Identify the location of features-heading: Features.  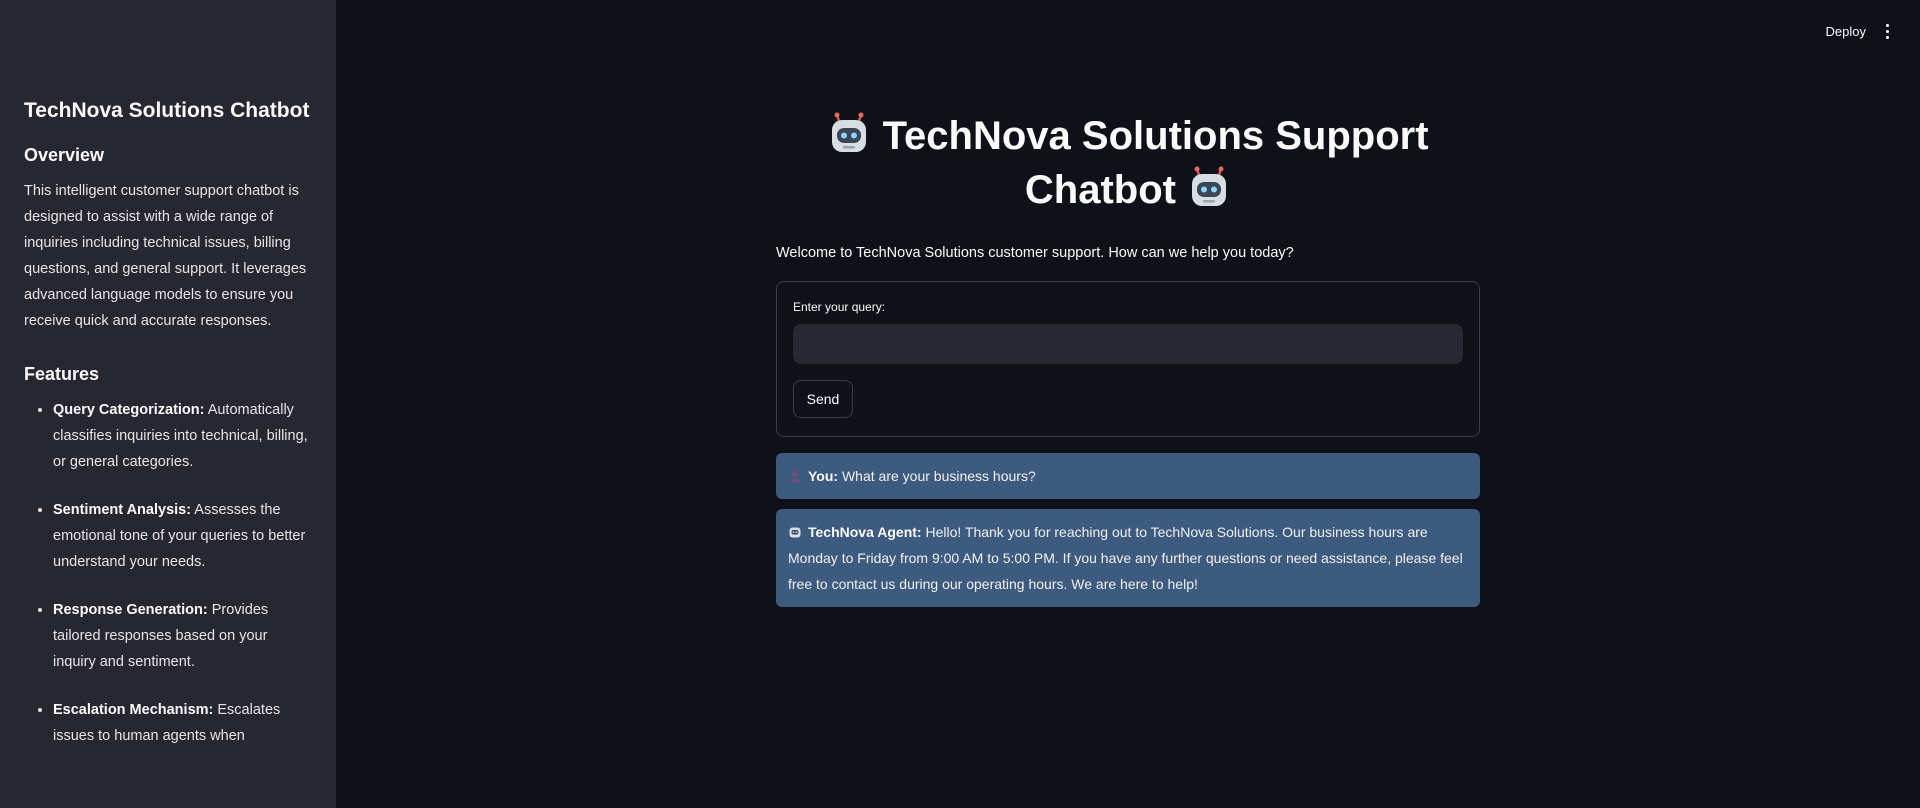
(62, 374).